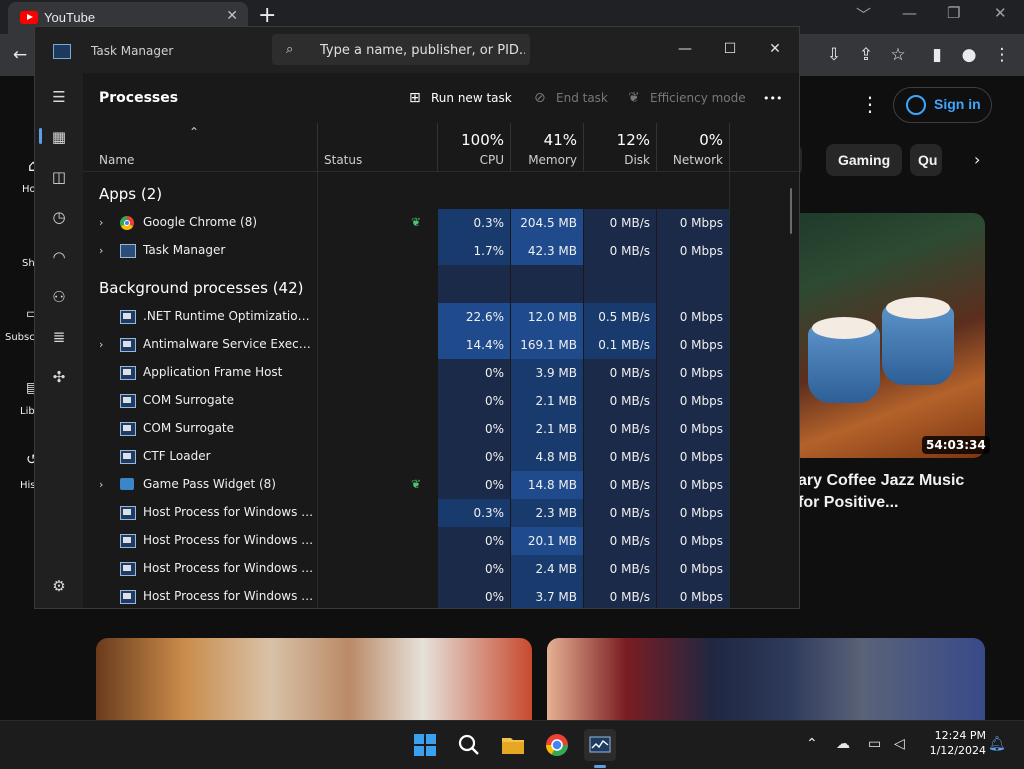 The width and height of the screenshot is (1024, 769). What do you see at coordinates (59, 137) in the screenshot?
I see `processes-icon: ▦` at bounding box center [59, 137].